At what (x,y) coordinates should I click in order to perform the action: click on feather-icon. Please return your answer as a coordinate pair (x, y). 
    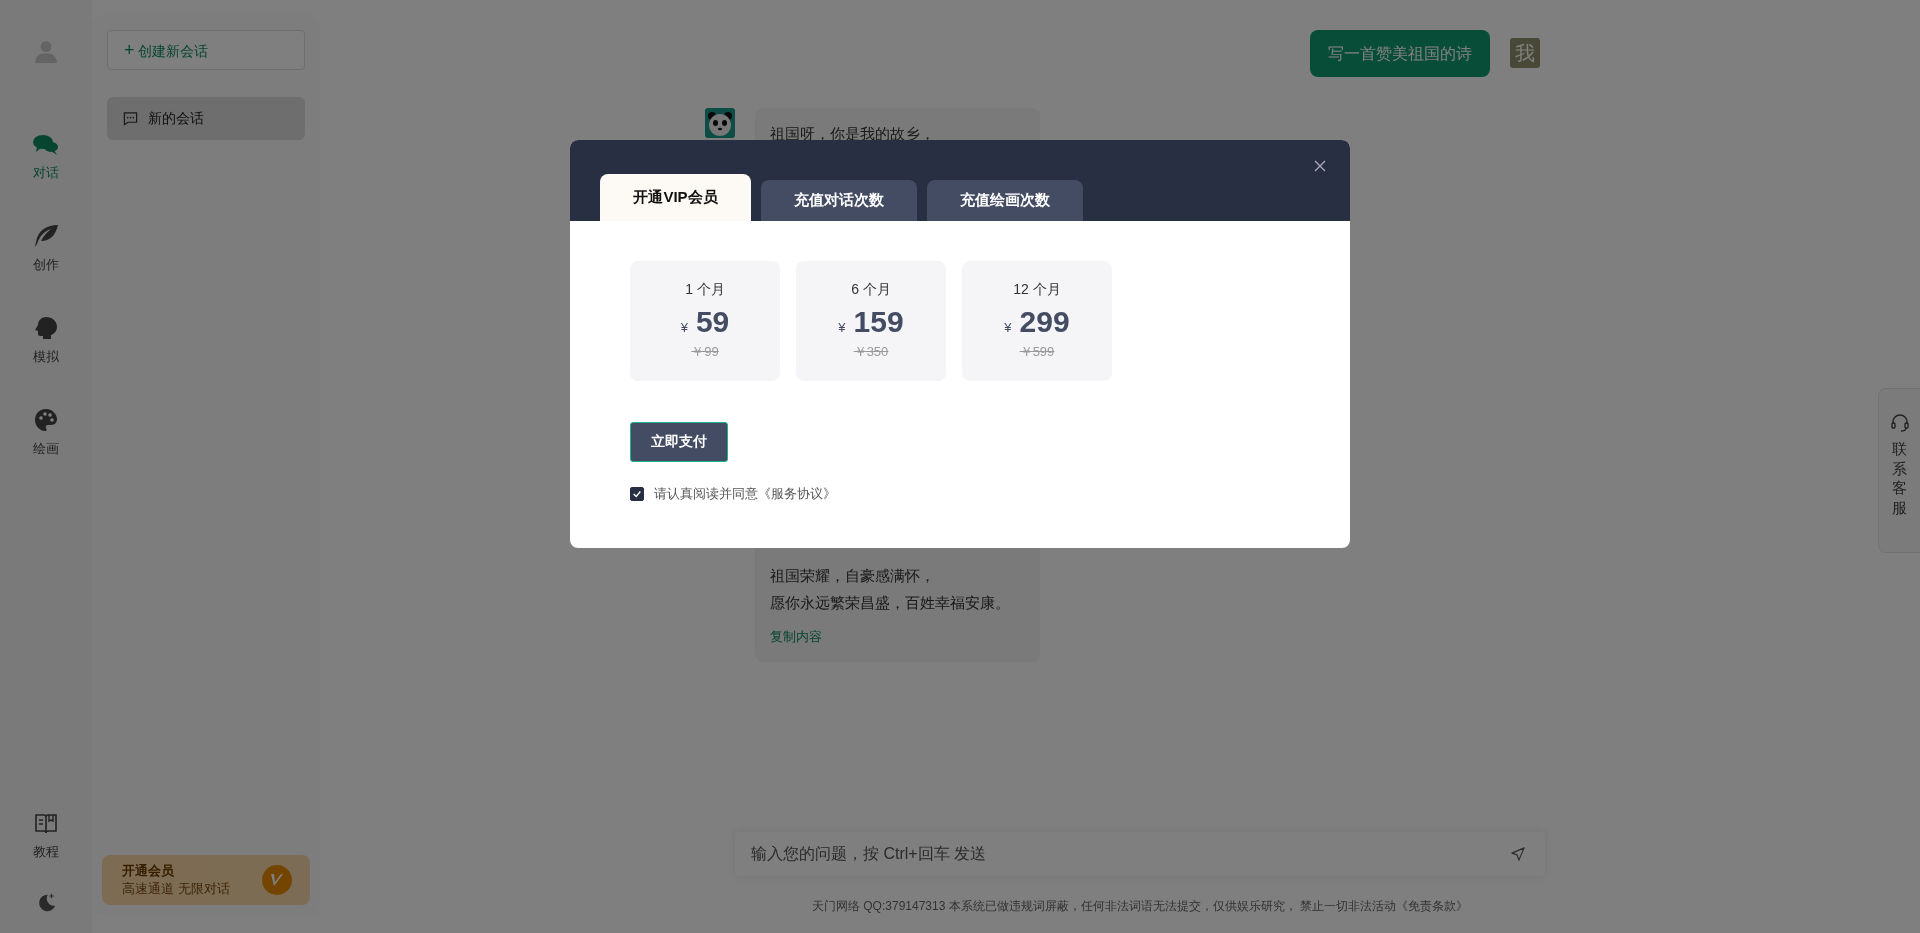
    Looking at the image, I should click on (46, 236).